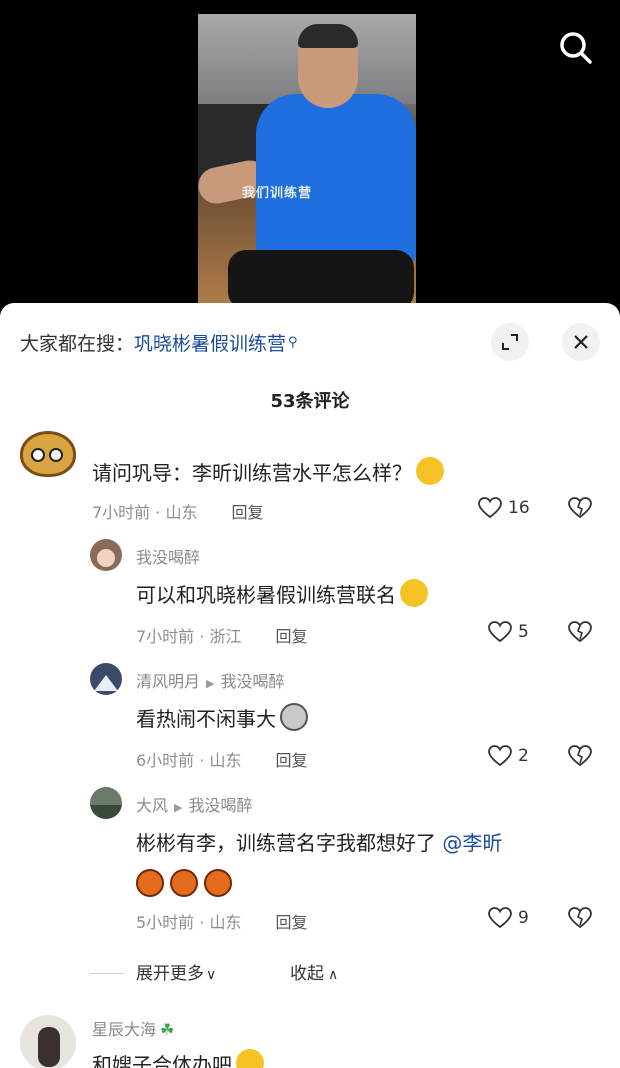 The width and height of the screenshot is (620, 1068). I want to click on close-sheet-button, so click(581, 342).